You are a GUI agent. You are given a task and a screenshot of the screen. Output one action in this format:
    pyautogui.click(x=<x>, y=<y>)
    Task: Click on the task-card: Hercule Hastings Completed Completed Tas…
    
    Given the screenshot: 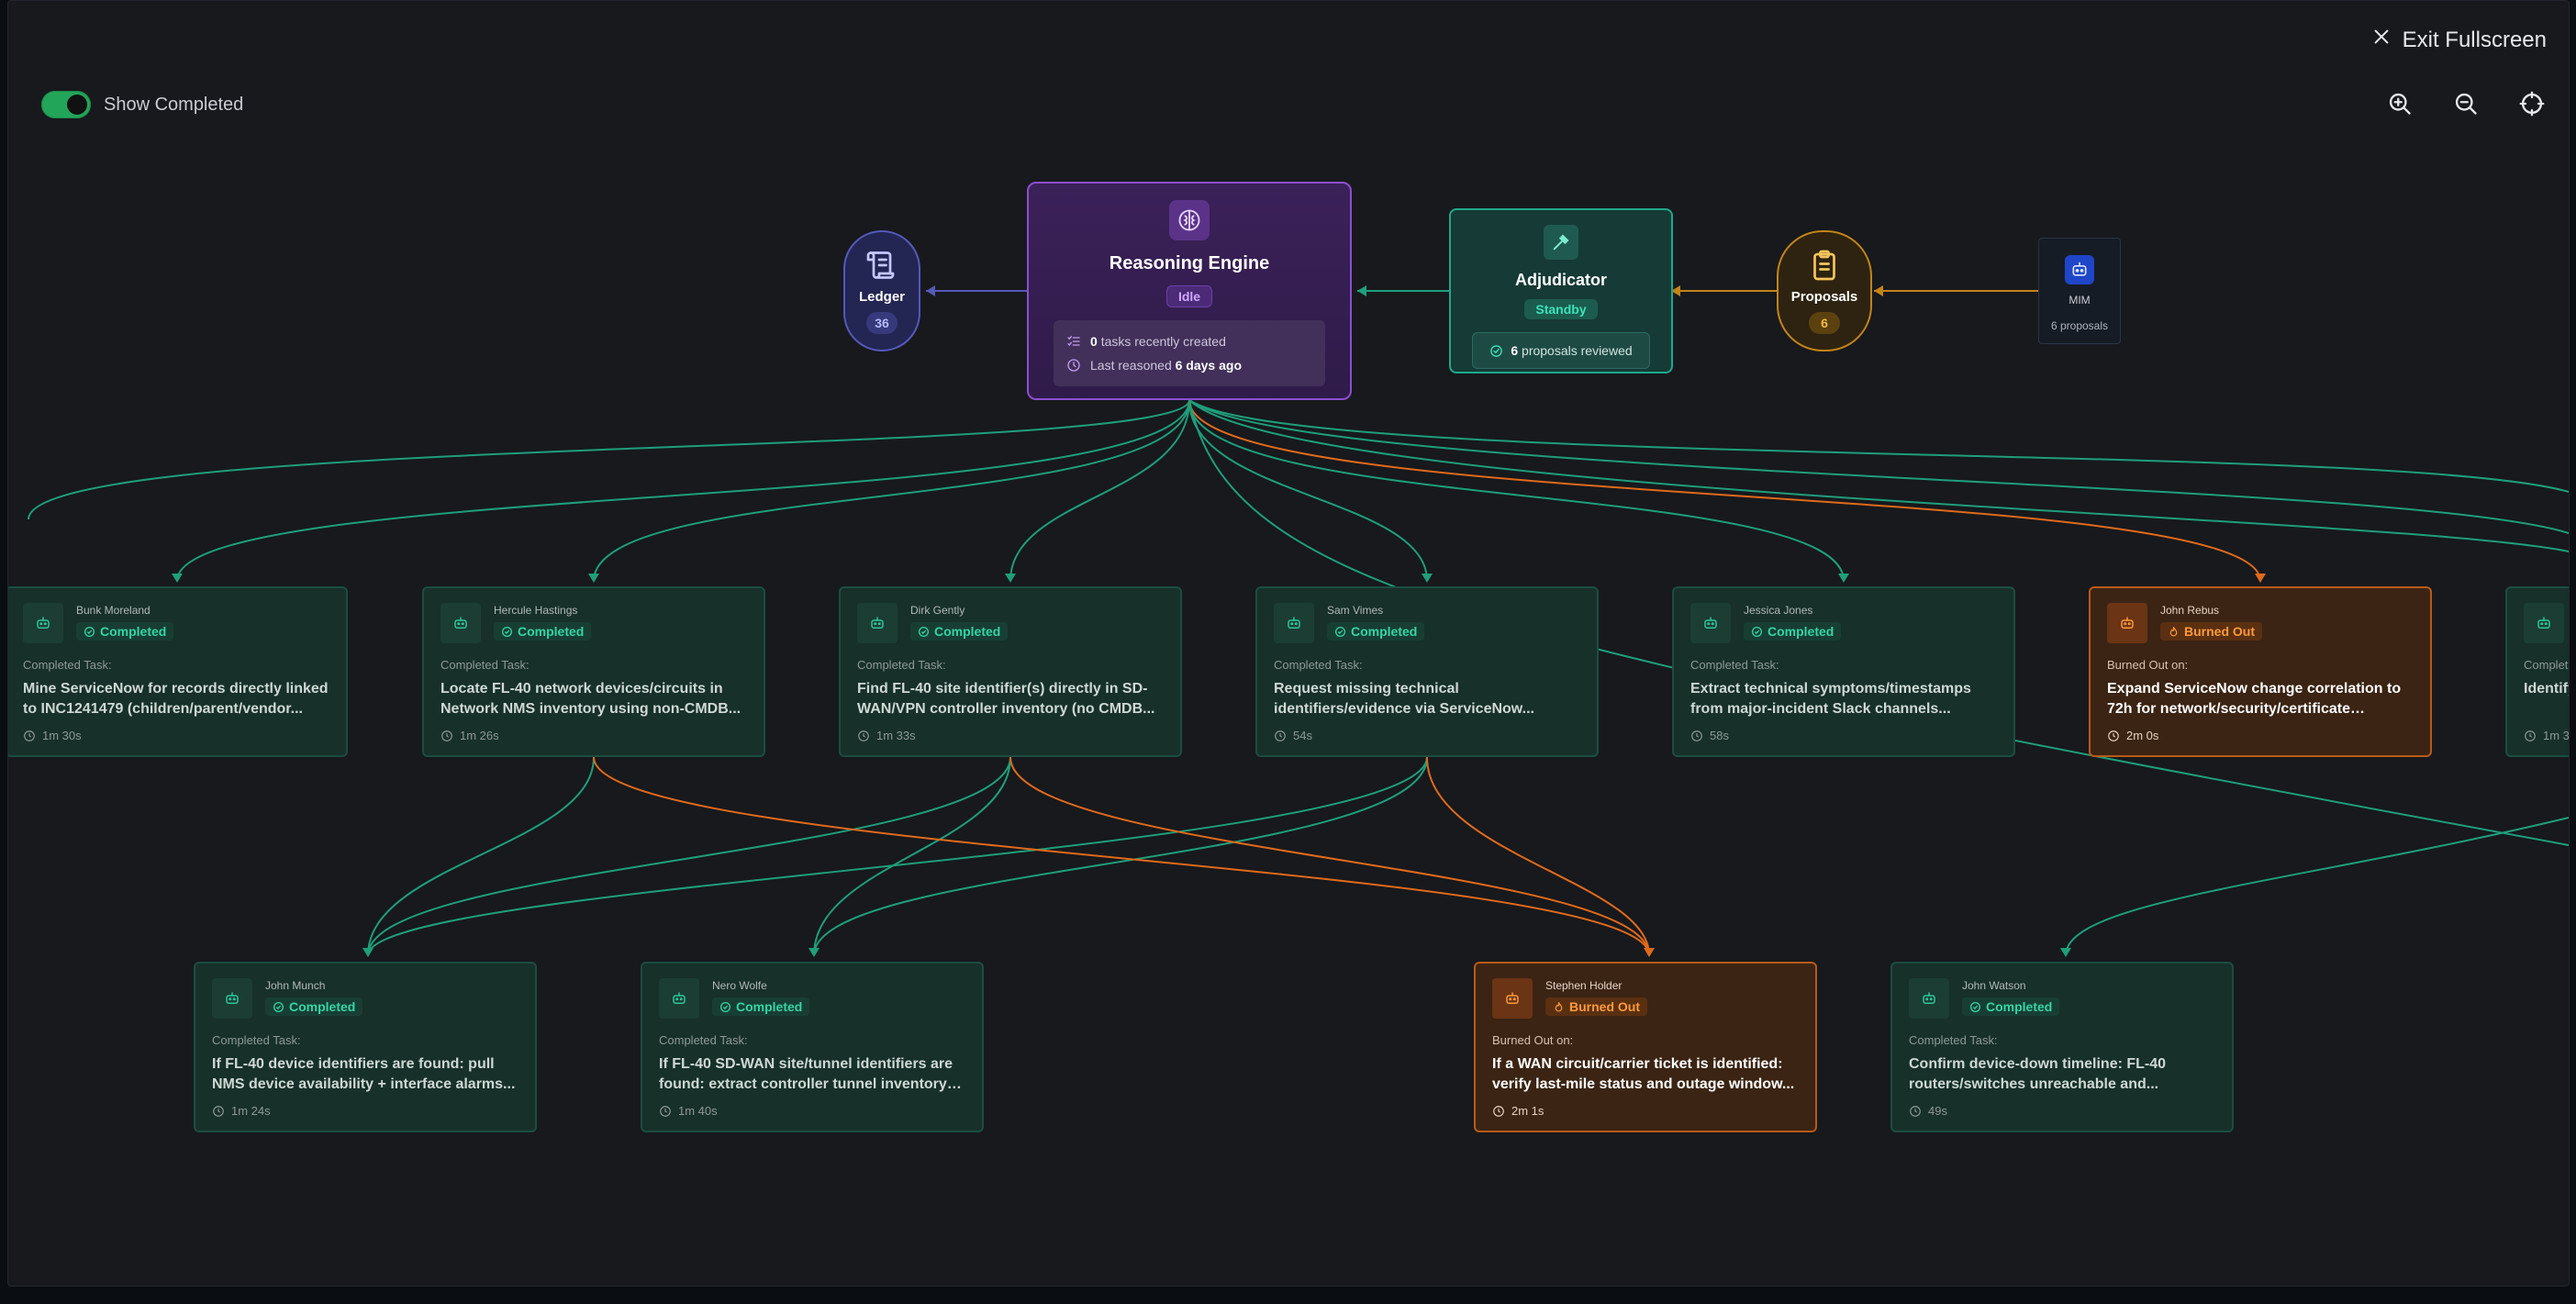 What is the action you would take?
    pyautogui.click(x=593, y=671)
    